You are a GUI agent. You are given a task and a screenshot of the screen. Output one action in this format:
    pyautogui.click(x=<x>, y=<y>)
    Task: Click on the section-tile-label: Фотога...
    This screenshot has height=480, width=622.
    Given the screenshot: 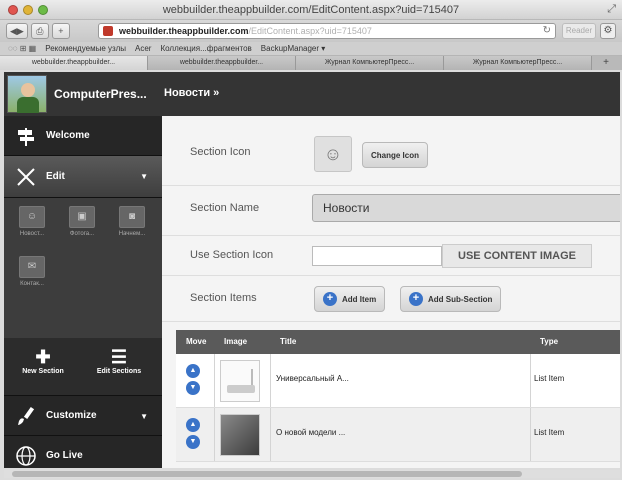 What is the action you would take?
    pyautogui.click(x=82, y=234)
    